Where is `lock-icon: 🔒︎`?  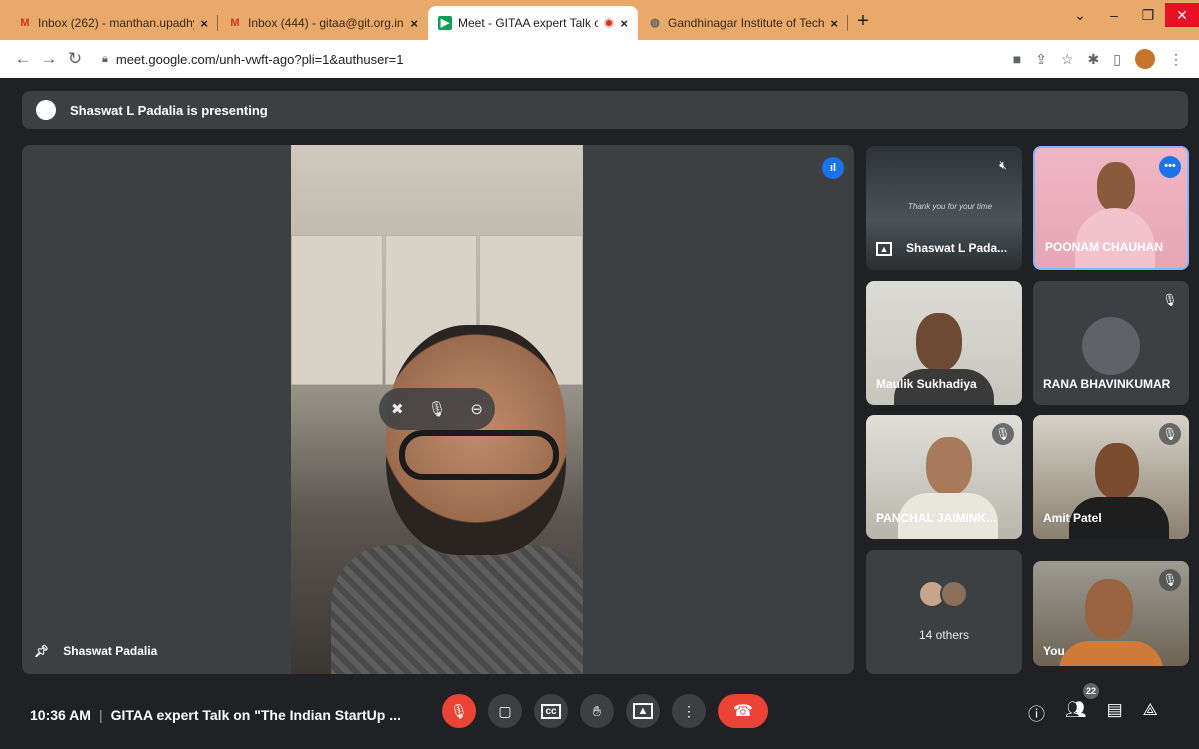 lock-icon: 🔒︎ is located at coordinates (105, 59).